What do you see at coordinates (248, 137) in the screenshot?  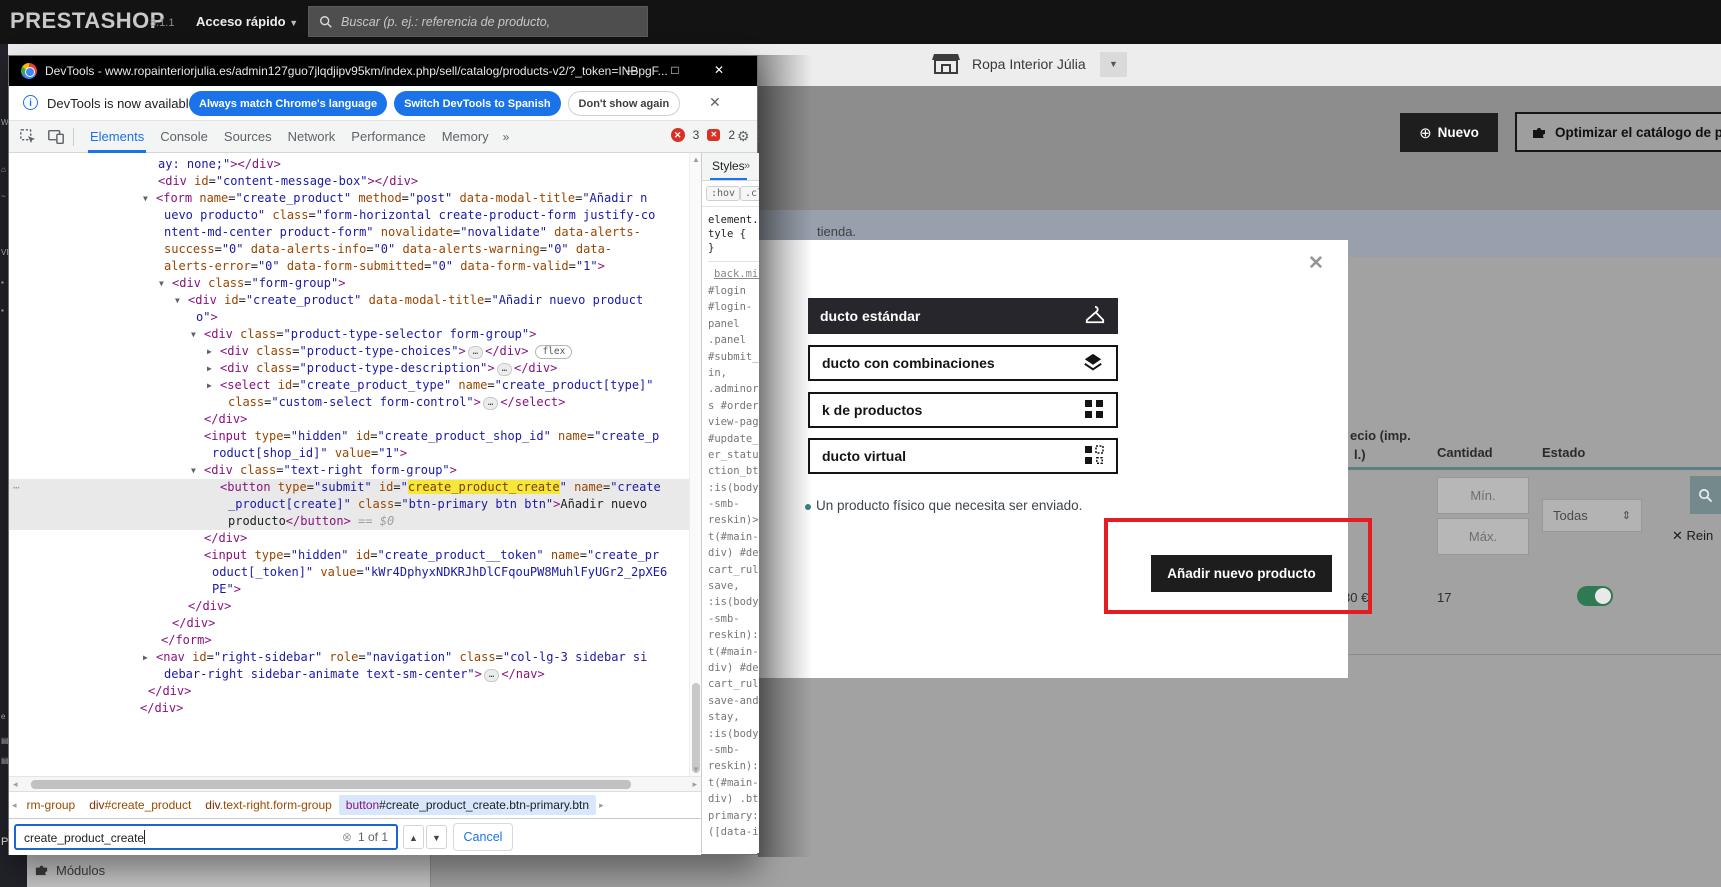 I see `tab-sources: Sources` at bounding box center [248, 137].